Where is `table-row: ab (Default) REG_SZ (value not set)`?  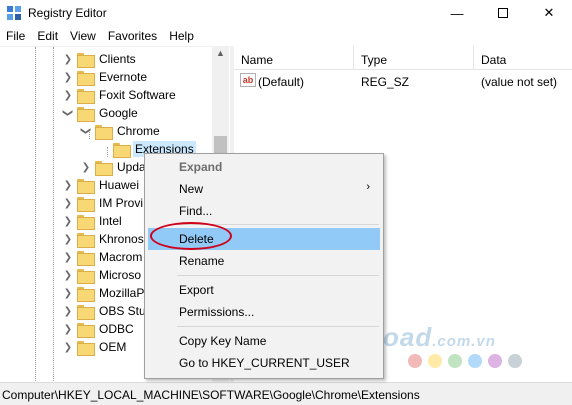
table-row: ab (Default) REG_SZ (value not set) is located at coordinates (403, 81).